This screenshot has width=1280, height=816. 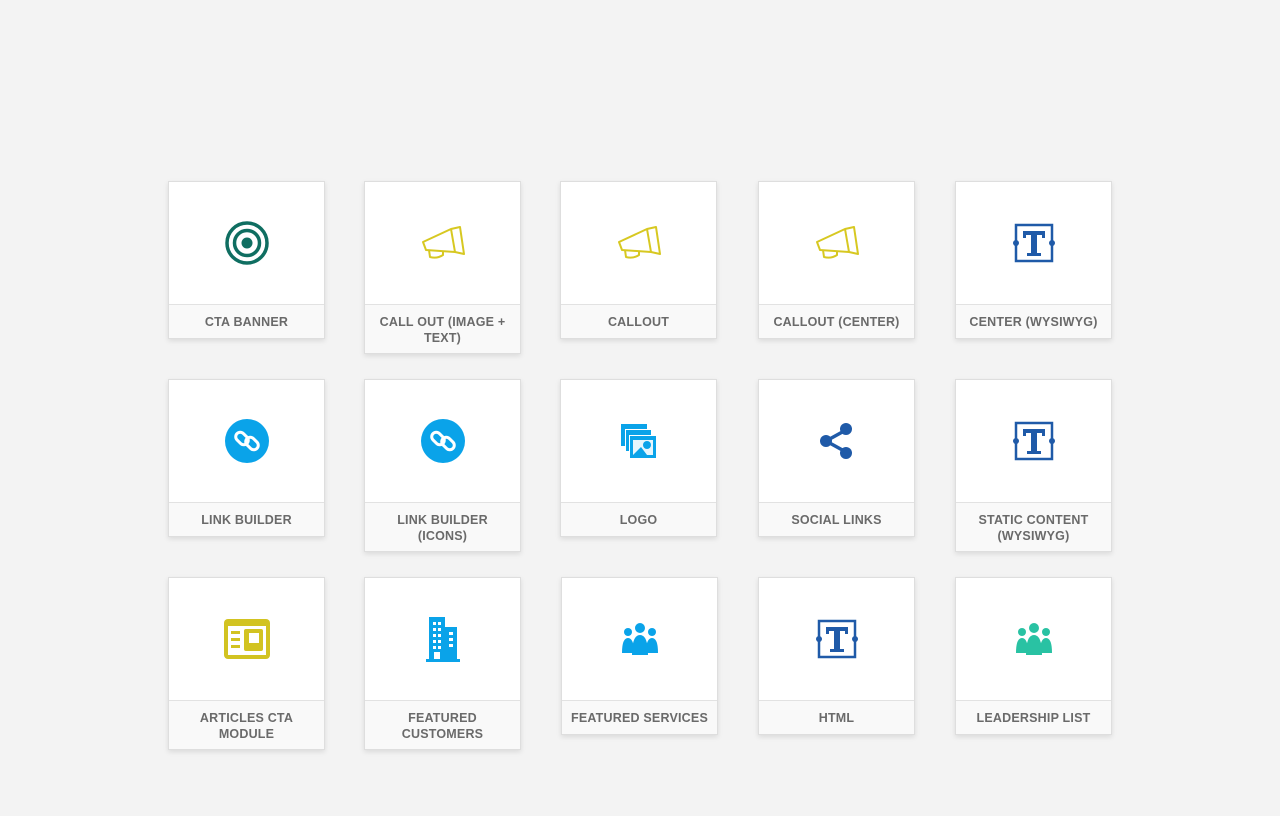 I want to click on module-label: FEATURED CUSTOMERS, so click(x=442, y=724).